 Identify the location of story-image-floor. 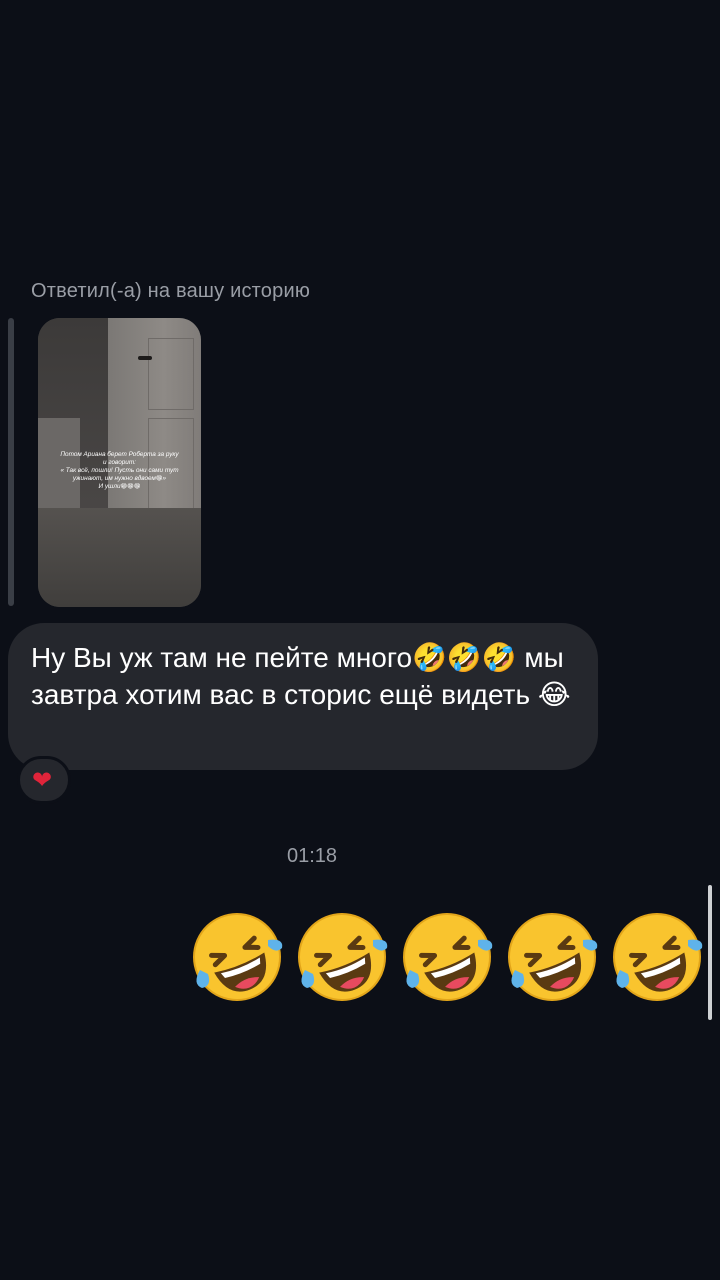
(119, 557).